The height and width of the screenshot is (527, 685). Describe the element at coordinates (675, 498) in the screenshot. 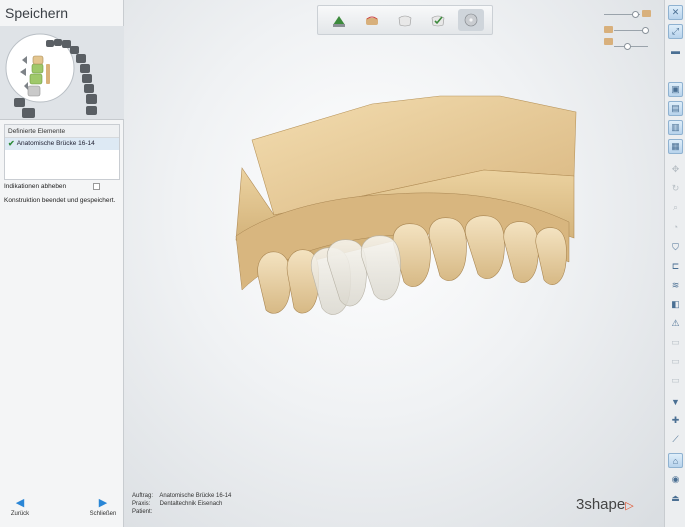

I see `tooth-icon: ⏏` at that location.